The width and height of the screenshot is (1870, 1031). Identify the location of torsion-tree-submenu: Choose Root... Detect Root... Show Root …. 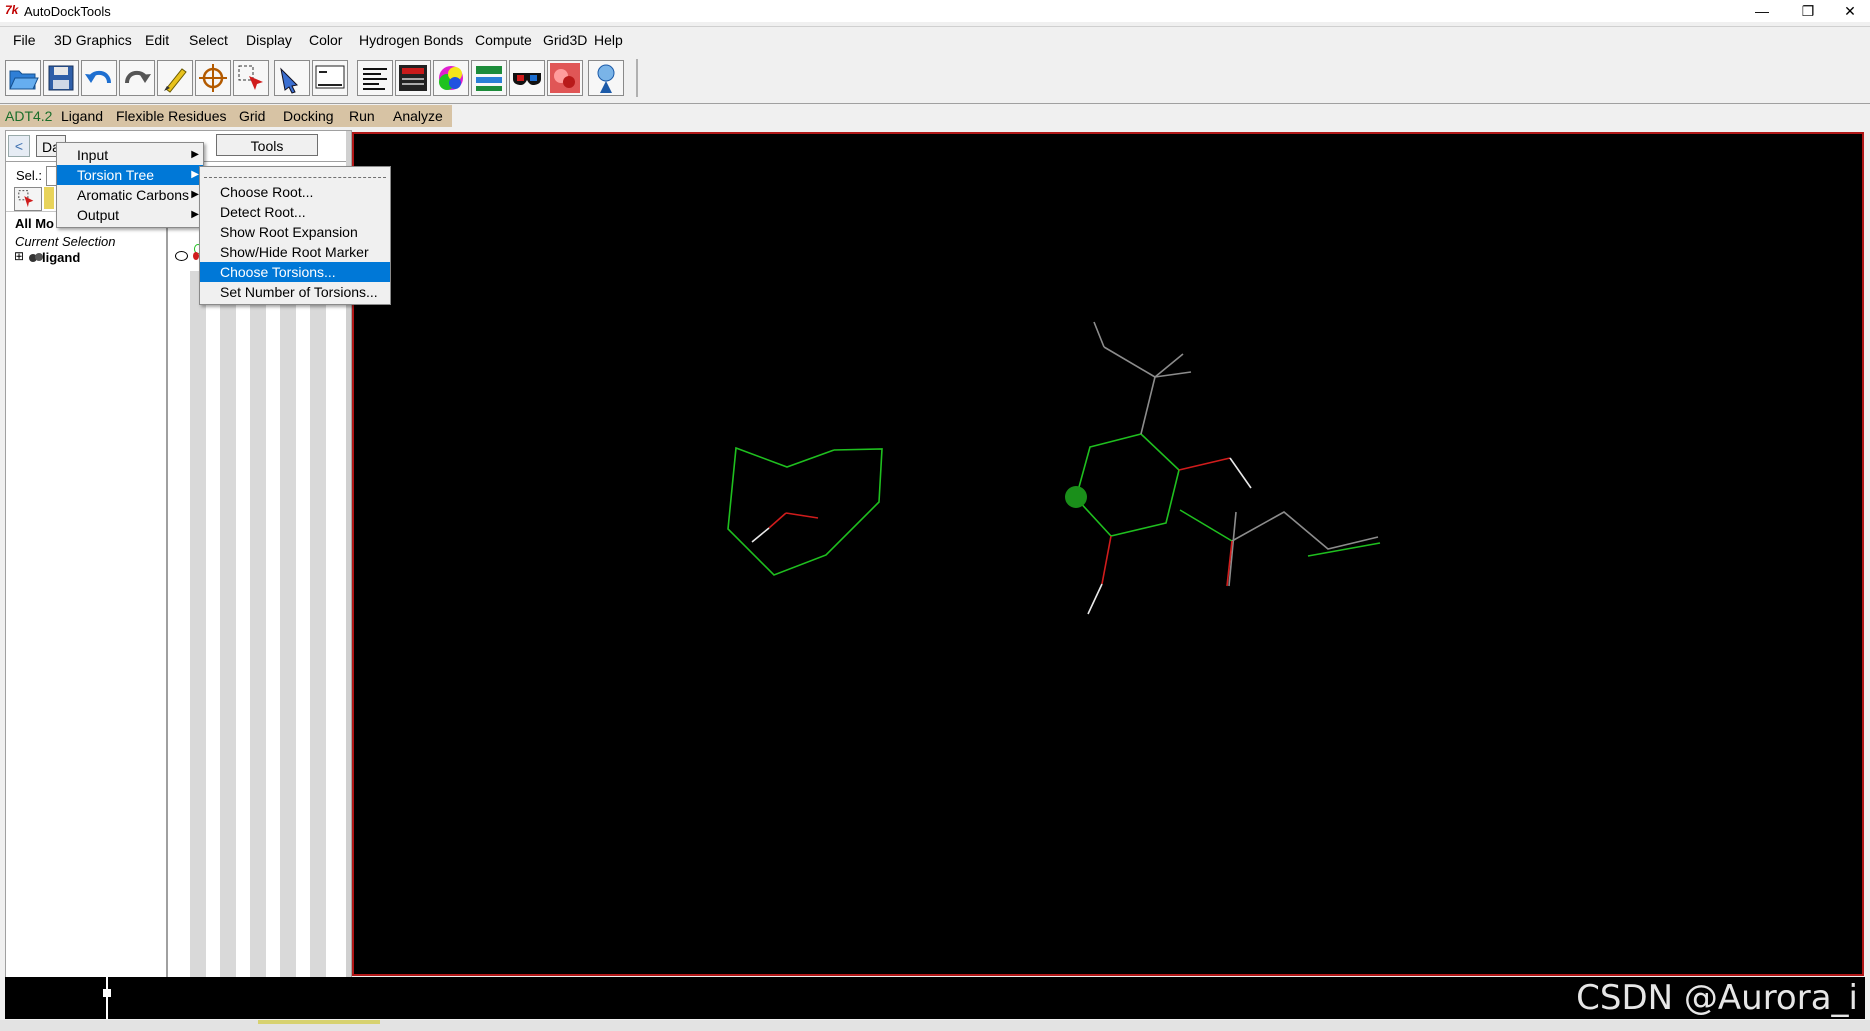
(295, 235).